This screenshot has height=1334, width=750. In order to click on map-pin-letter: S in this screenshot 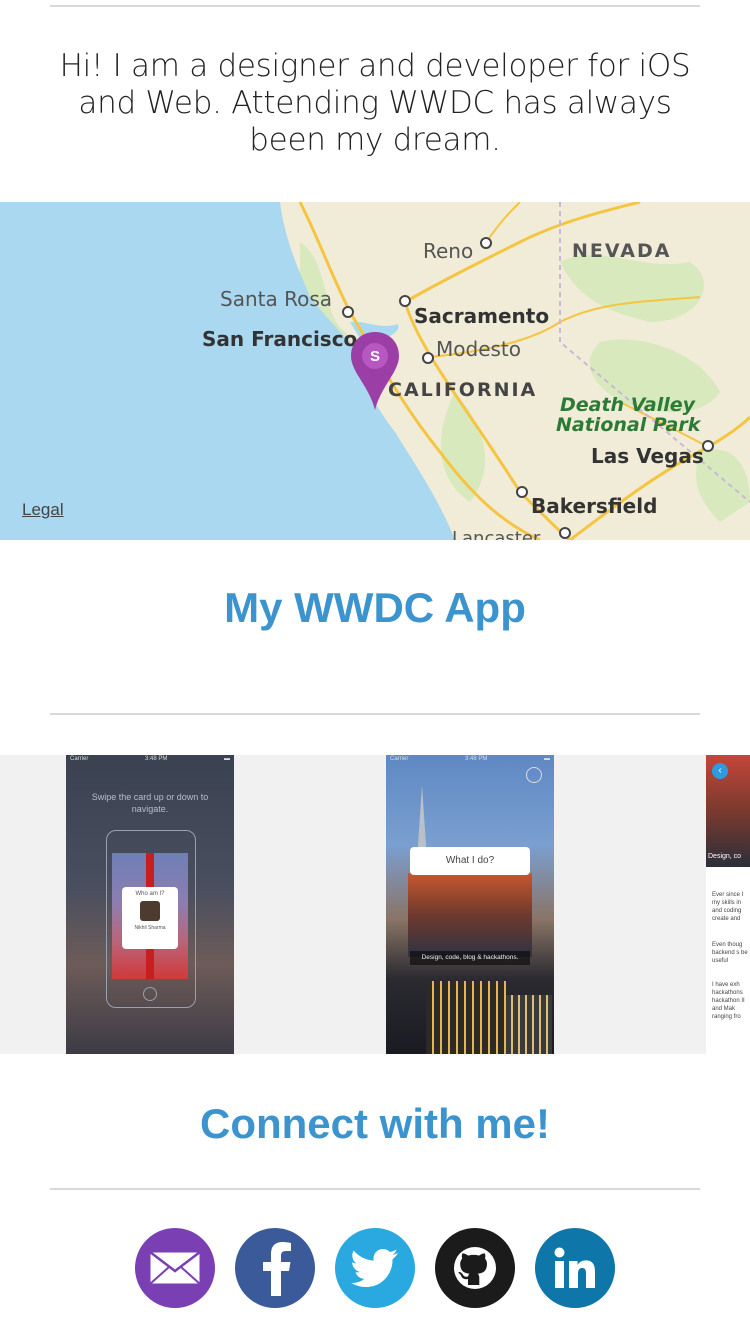, I will do `click(374, 356)`.